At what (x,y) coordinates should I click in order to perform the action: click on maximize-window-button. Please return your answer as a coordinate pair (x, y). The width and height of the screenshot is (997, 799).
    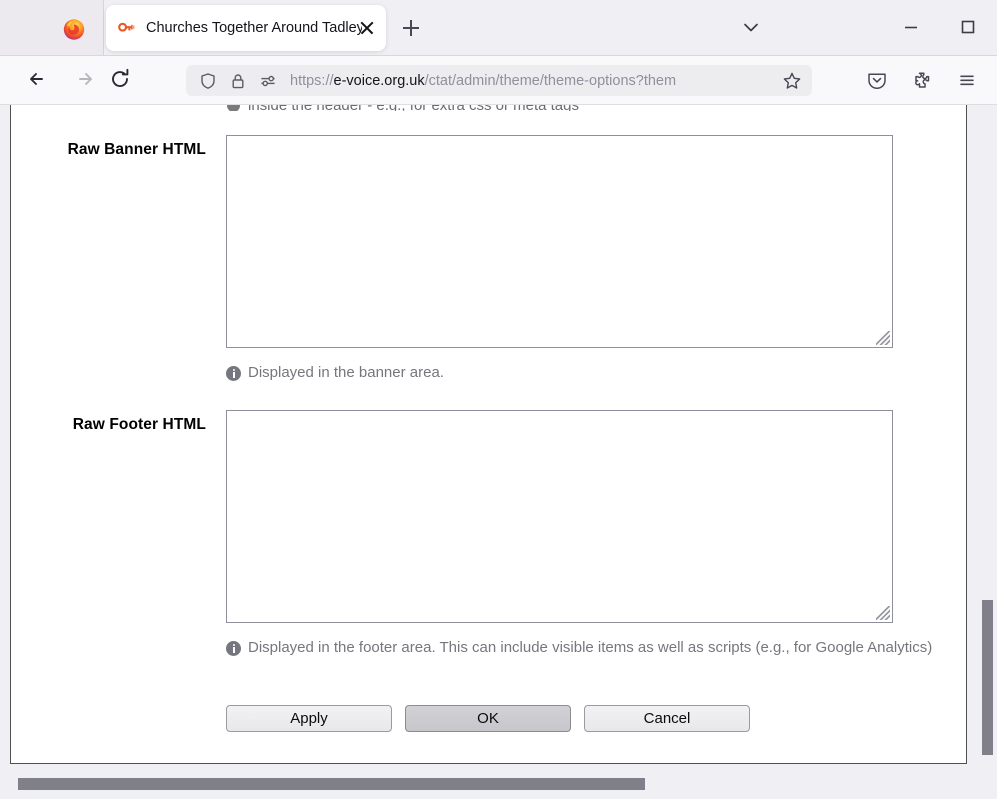
    Looking at the image, I should click on (968, 27).